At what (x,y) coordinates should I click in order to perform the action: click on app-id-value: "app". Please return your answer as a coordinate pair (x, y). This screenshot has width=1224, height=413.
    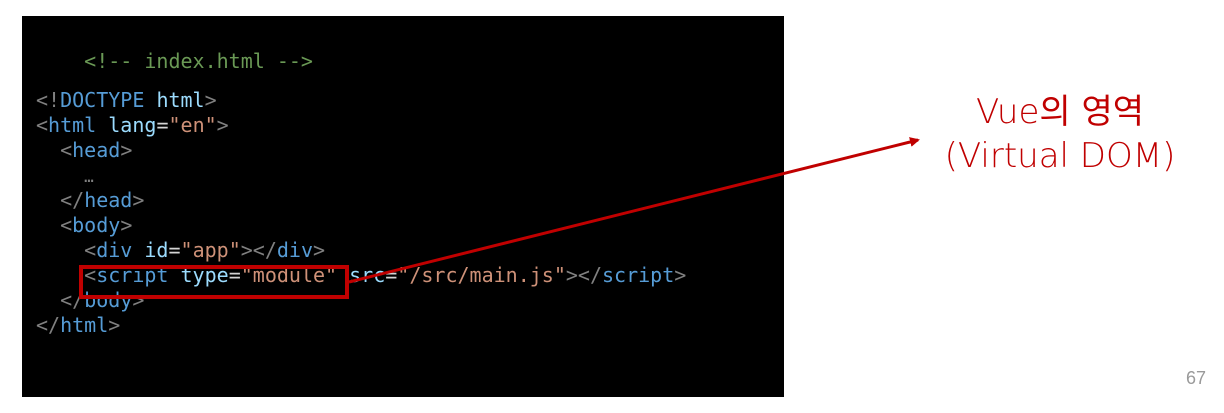
    Looking at the image, I should click on (210, 250).